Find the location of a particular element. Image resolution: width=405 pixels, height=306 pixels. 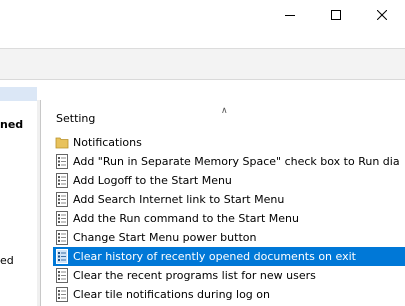

tree-item: ed is located at coordinates (7, 260).